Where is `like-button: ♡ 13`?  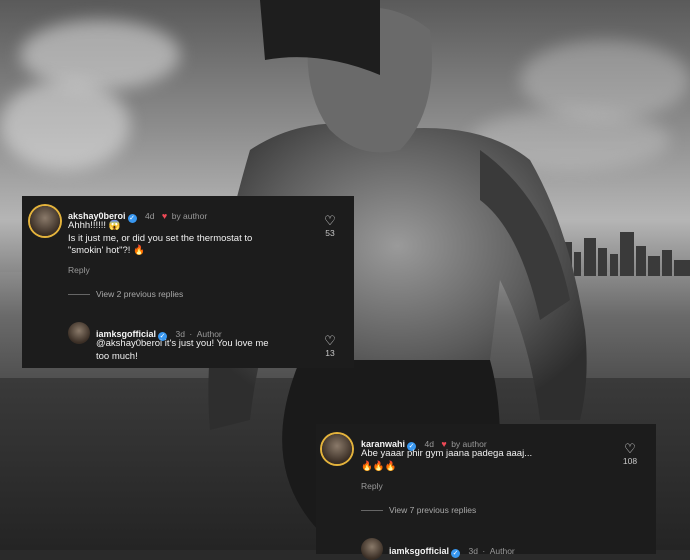 like-button: ♡ 13 is located at coordinates (330, 346).